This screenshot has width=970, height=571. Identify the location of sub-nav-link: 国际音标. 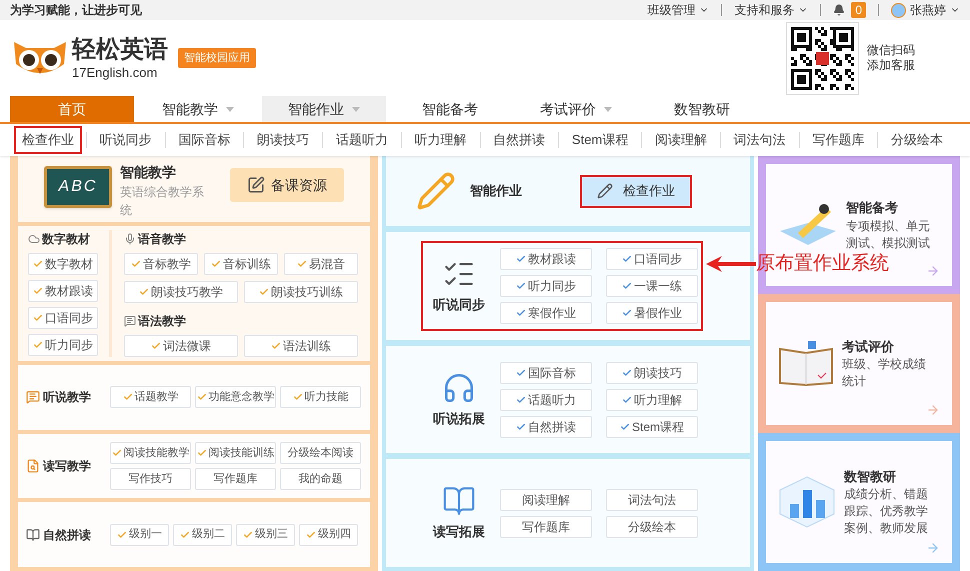
(204, 140).